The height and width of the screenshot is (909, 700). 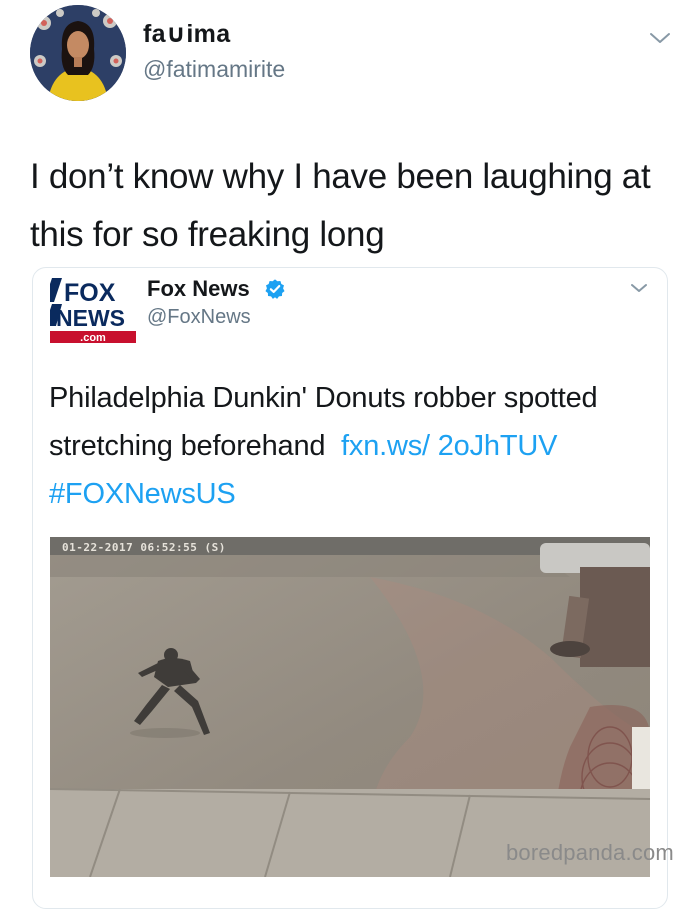 I want to click on verified-badge-icon, so click(x=275, y=289).